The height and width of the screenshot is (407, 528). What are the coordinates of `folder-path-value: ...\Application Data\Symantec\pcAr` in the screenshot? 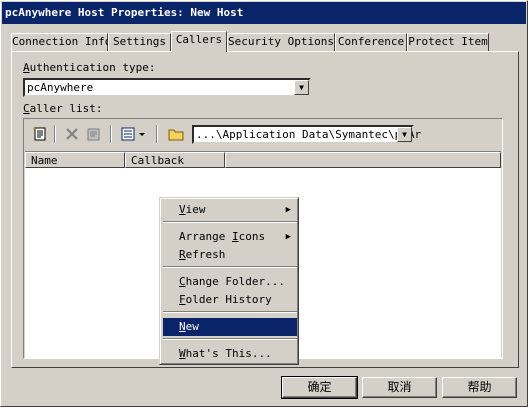 It's located at (309, 134).